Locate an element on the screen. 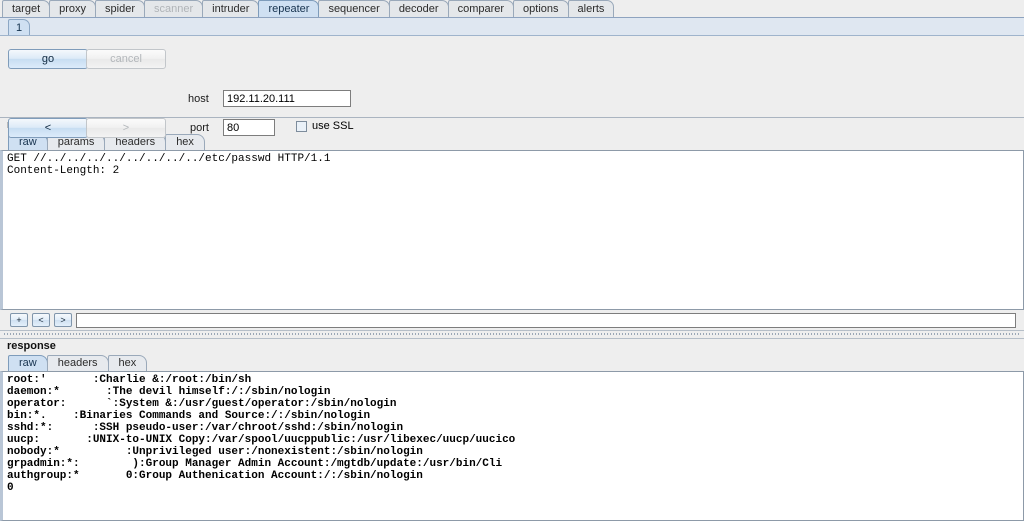 The width and height of the screenshot is (1024, 521). tab-comparer: comparer is located at coordinates (481, 8).